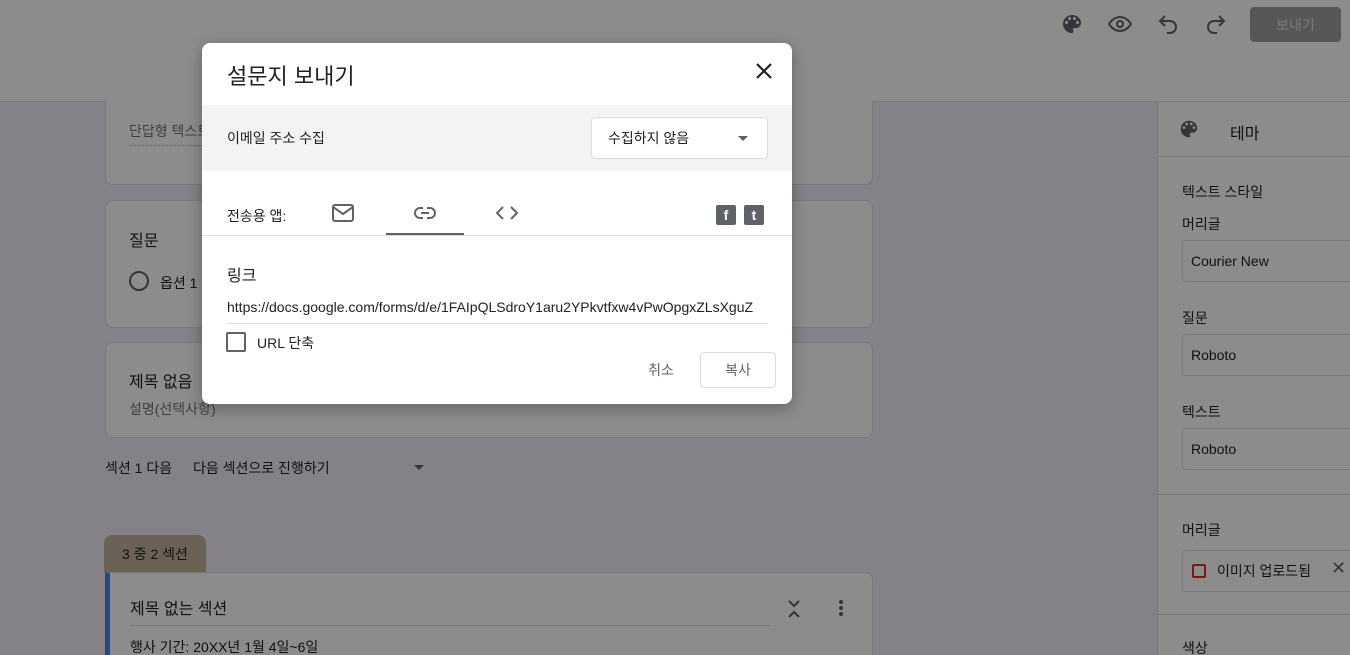  Describe the element at coordinates (236, 342) in the screenshot. I see `shorten-url-checkbox` at that location.